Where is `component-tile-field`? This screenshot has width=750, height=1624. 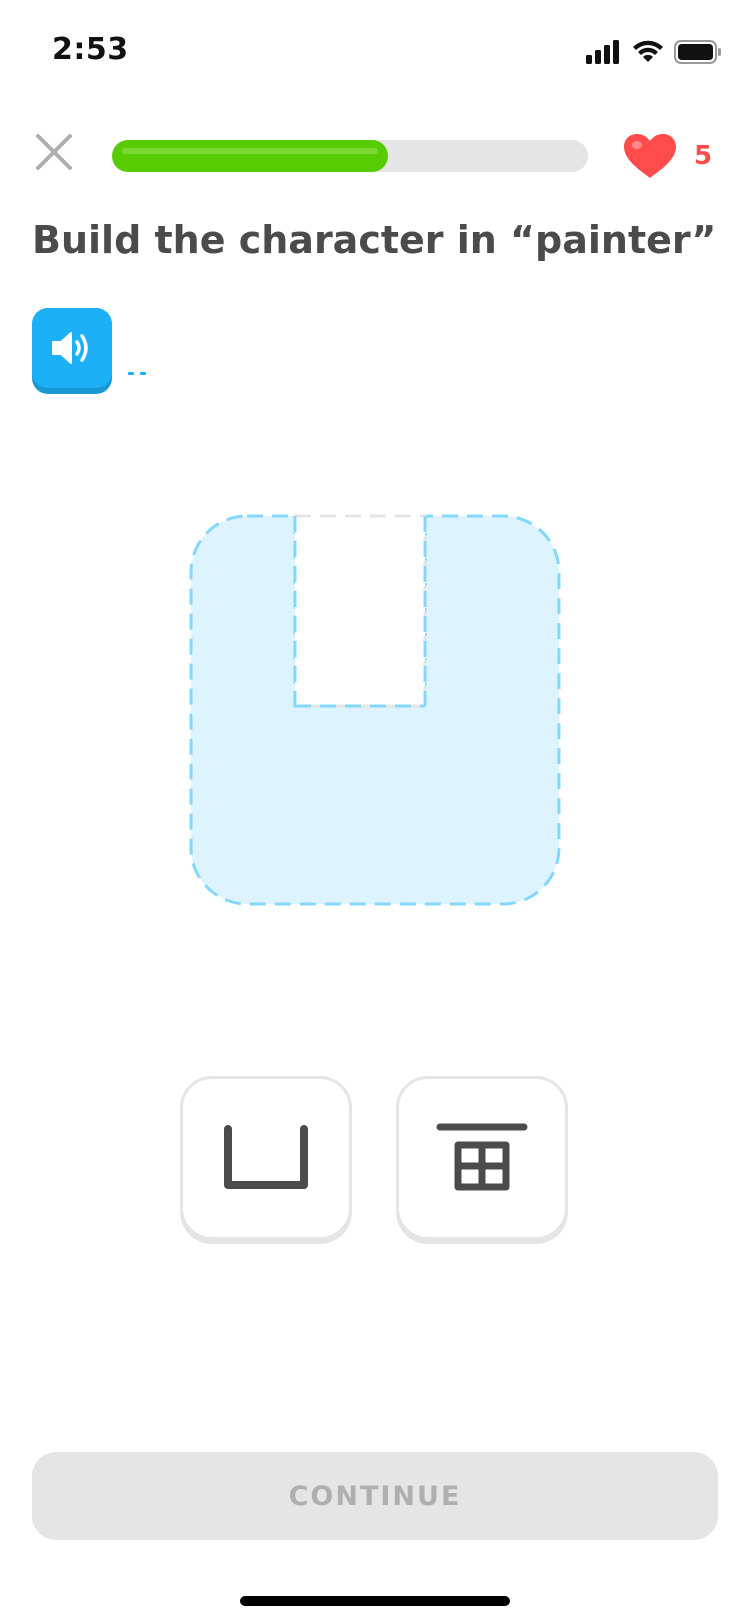 component-tile-field is located at coordinates (482, 1158).